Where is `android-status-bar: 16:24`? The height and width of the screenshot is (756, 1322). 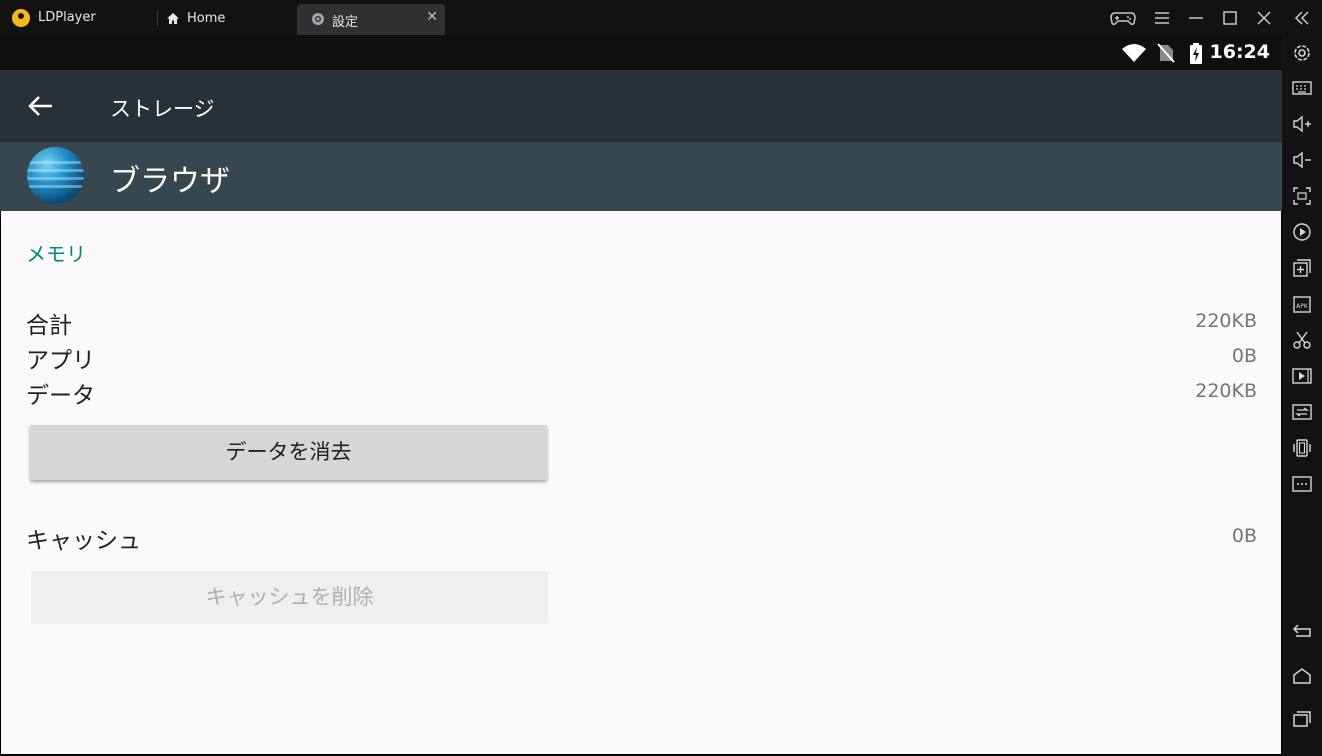
android-status-bar: 16:24 is located at coordinates (641, 52).